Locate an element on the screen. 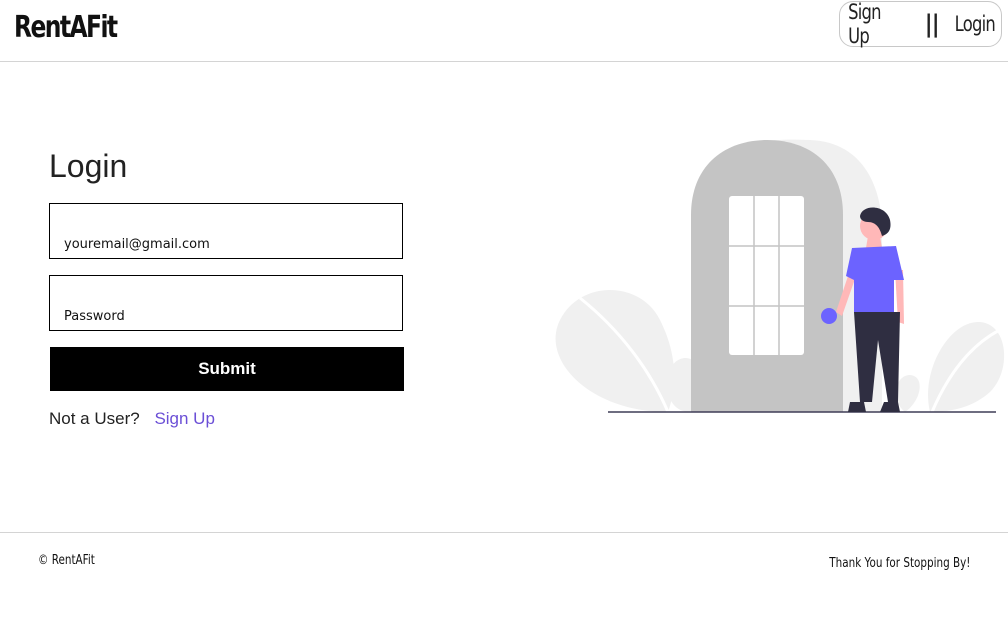 Image resolution: width=1008 pixels, height=620 pixels. nav-login-link: Login is located at coordinates (975, 24).